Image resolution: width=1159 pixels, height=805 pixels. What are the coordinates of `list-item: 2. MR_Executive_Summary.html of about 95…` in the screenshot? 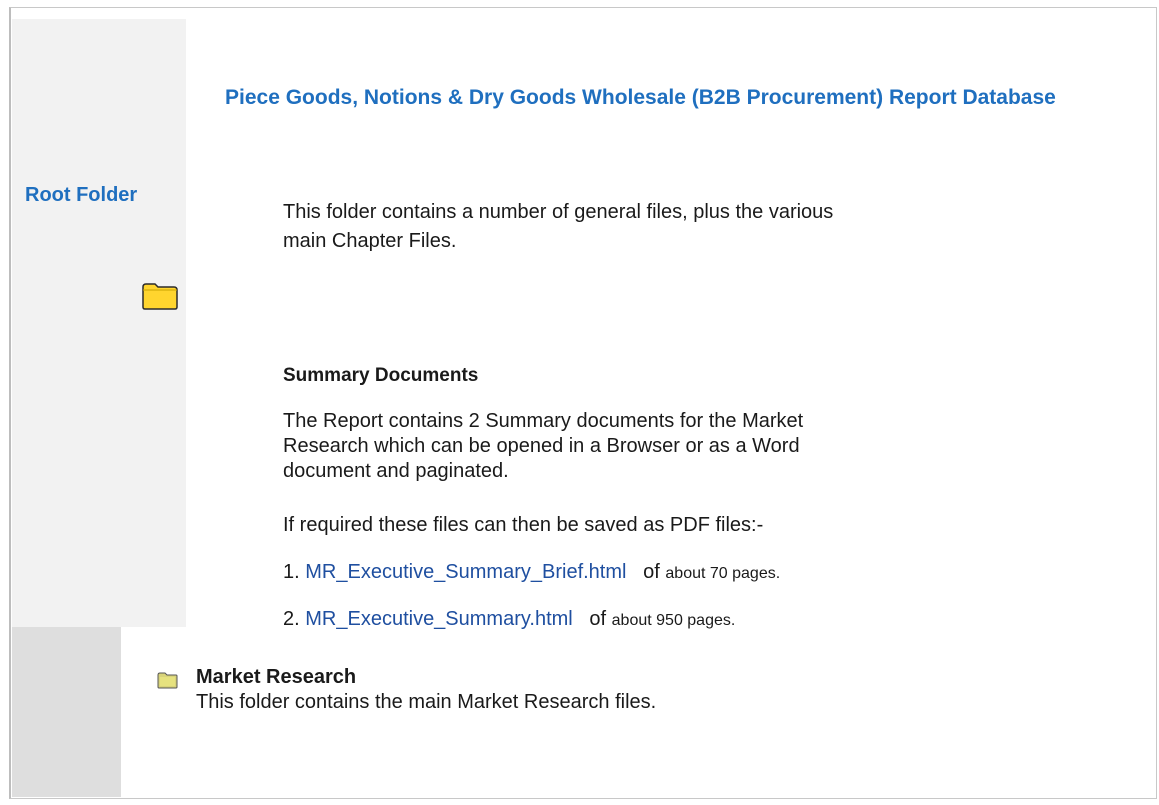 It's located at (531, 631).